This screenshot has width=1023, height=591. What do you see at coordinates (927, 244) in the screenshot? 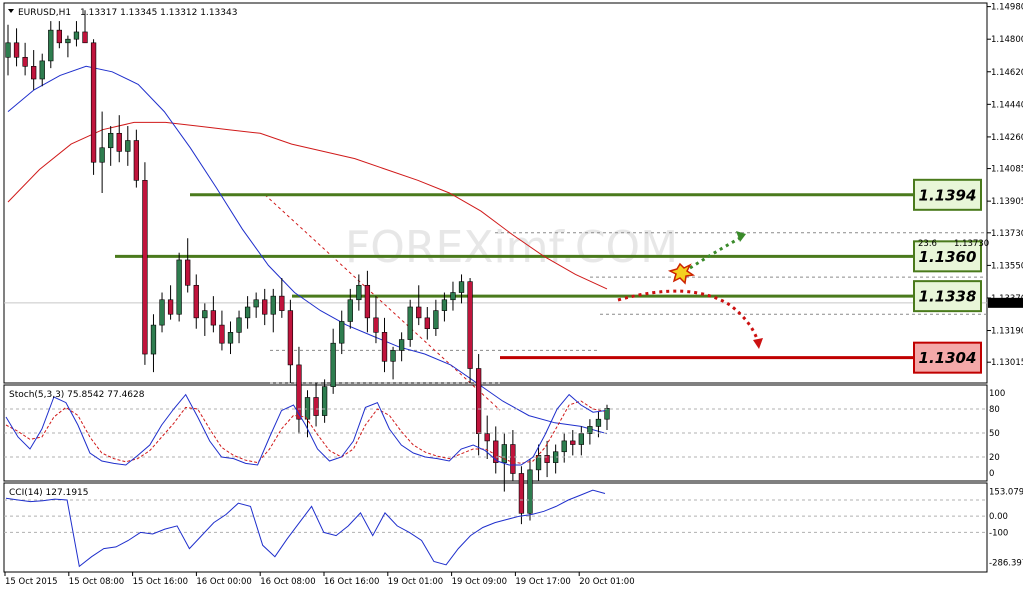
I see `fib-level-label: 23.6` at bounding box center [927, 244].